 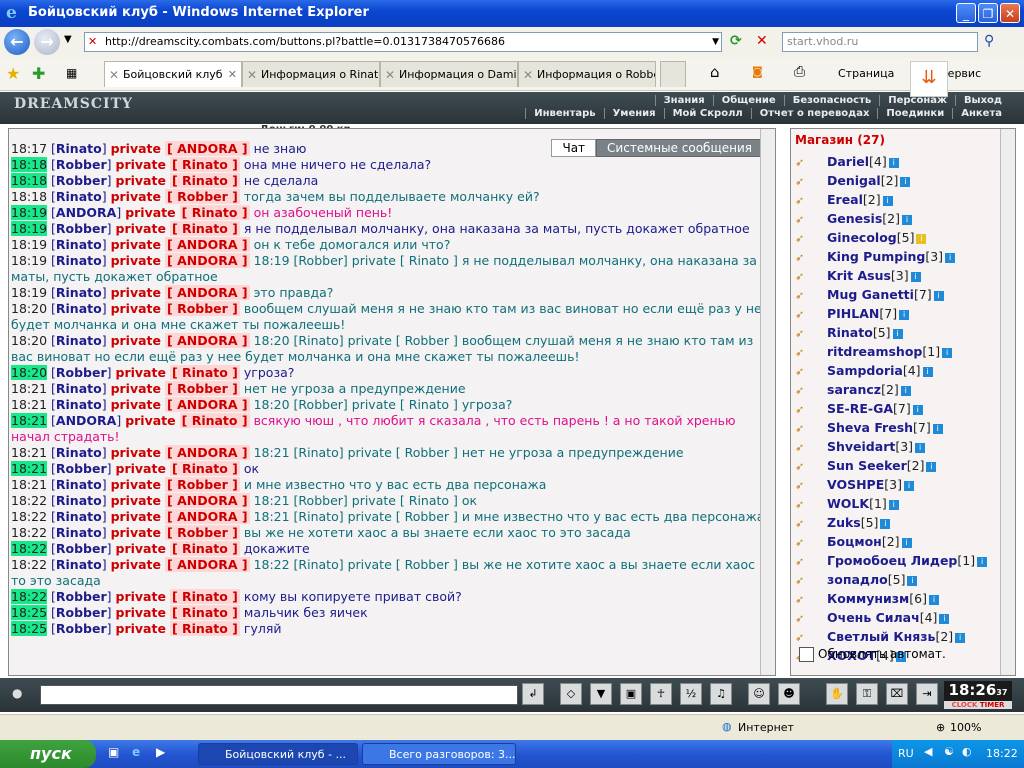 I want to click on user-name: Очень Силач, so click(x=873, y=617).